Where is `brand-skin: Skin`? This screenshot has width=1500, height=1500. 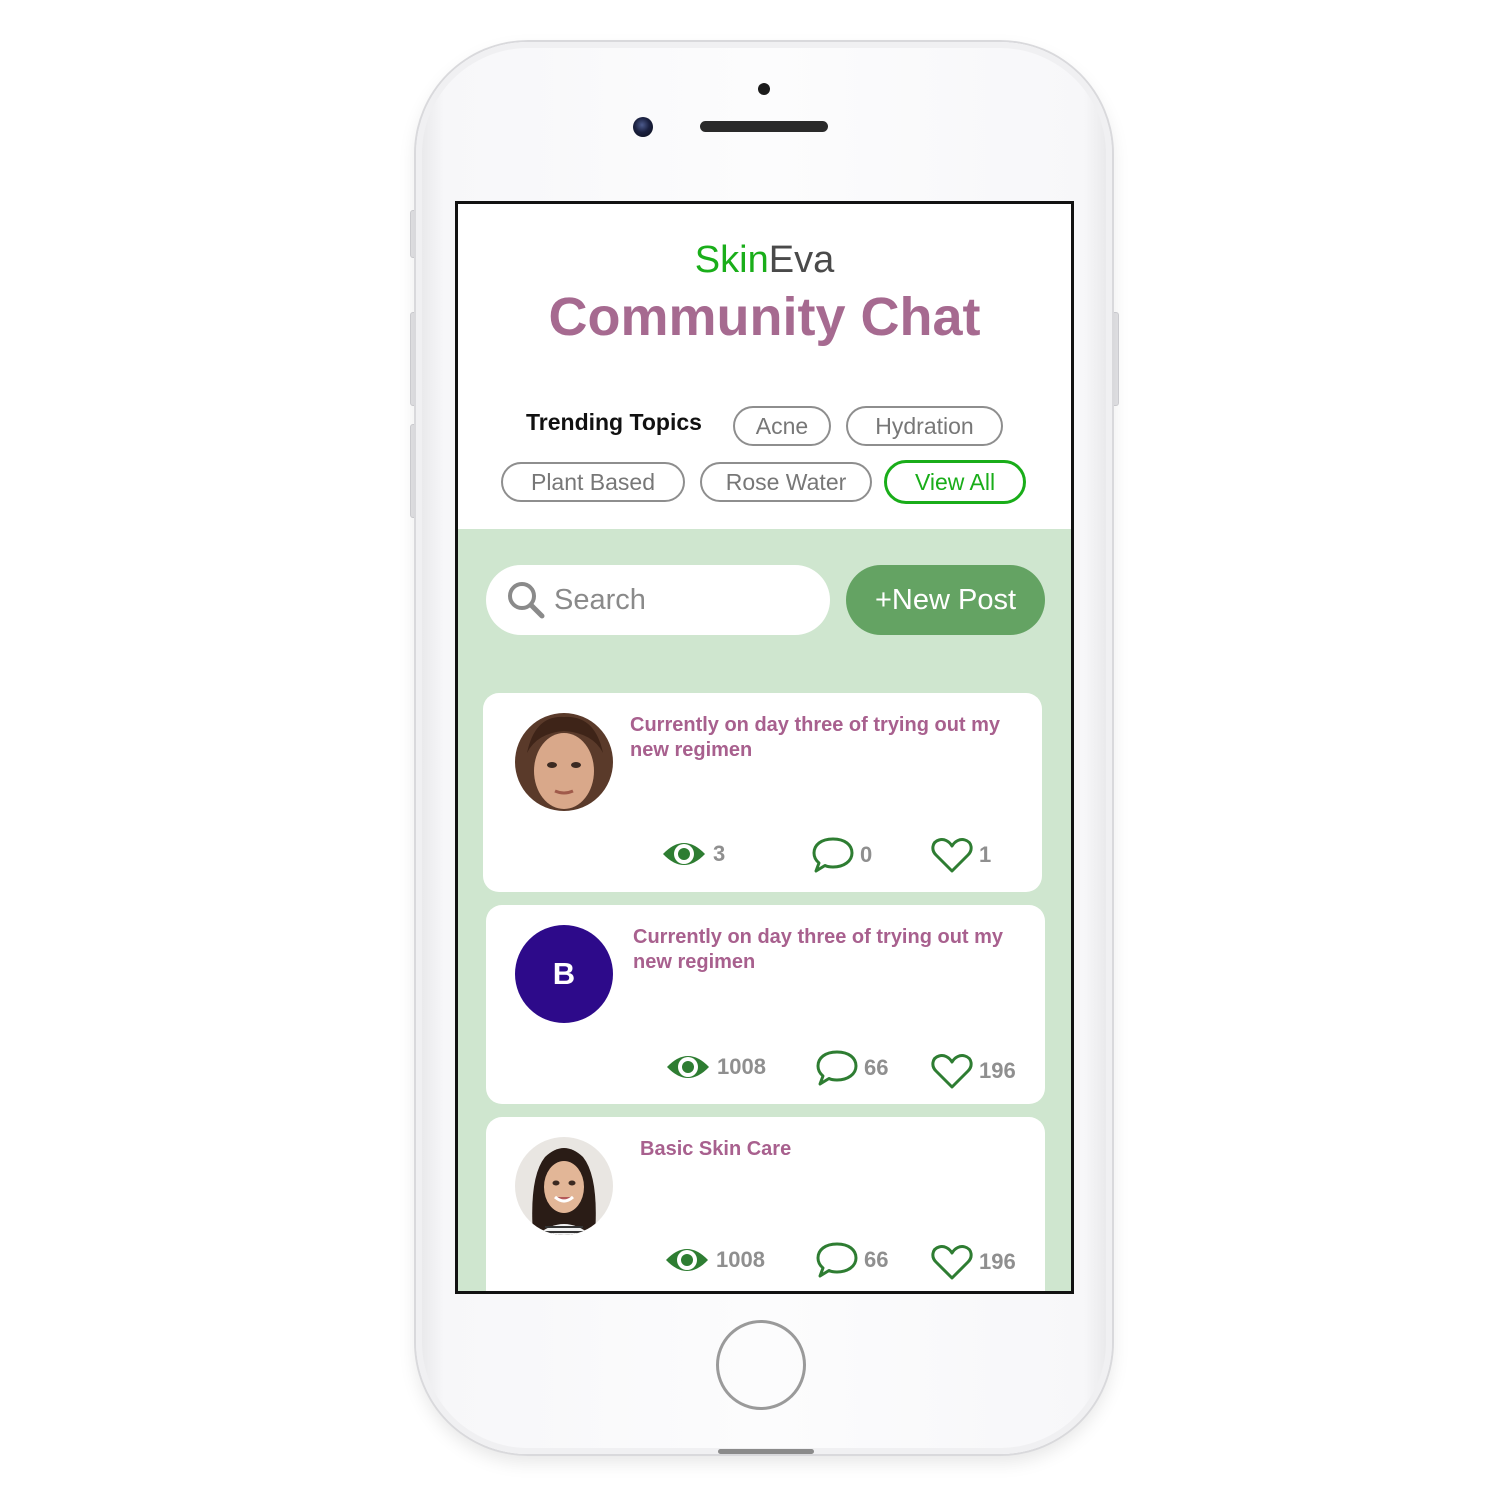 brand-skin: Skin is located at coordinates (731, 260).